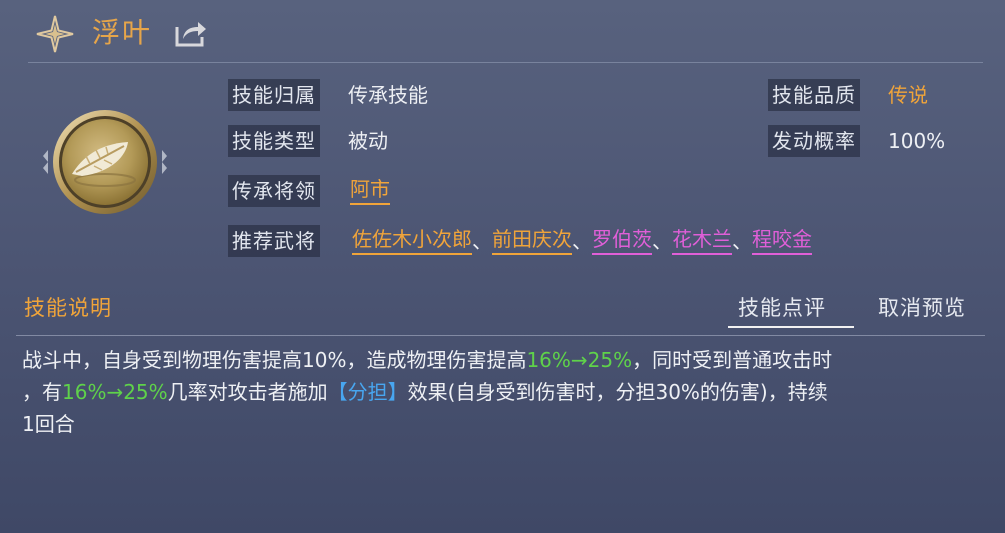  I want to click on skill-type-label: 技能类型, so click(274, 141).